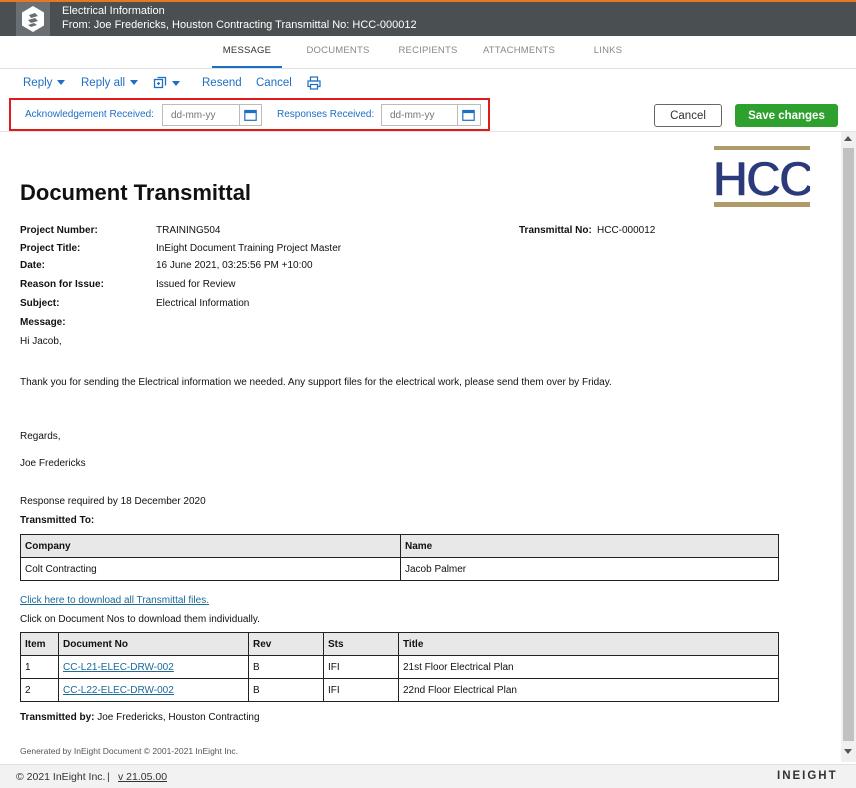  What do you see at coordinates (89, 114) in the screenshot?
I see `ack-received-label: Acknowledgement Received:` at bounding box center [89, 114].